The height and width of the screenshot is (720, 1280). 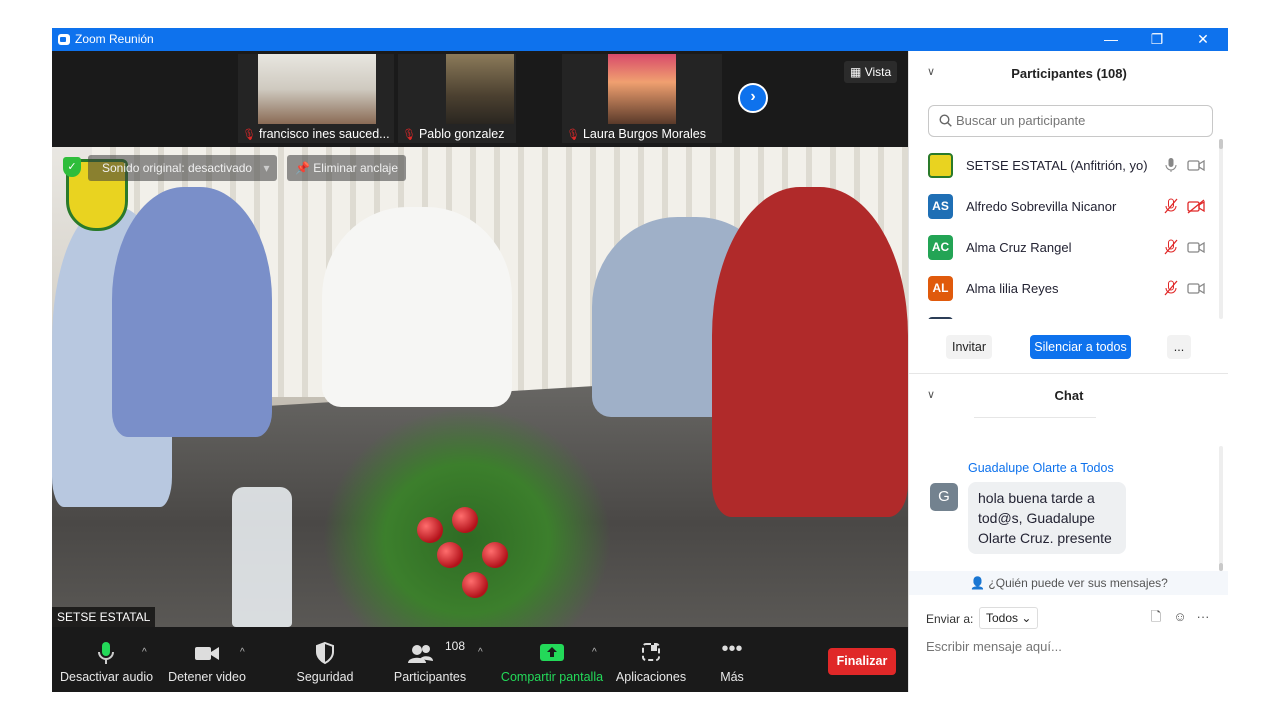 I want to click on chat-scrollbar-thumb, so click(x=1221, y=567).